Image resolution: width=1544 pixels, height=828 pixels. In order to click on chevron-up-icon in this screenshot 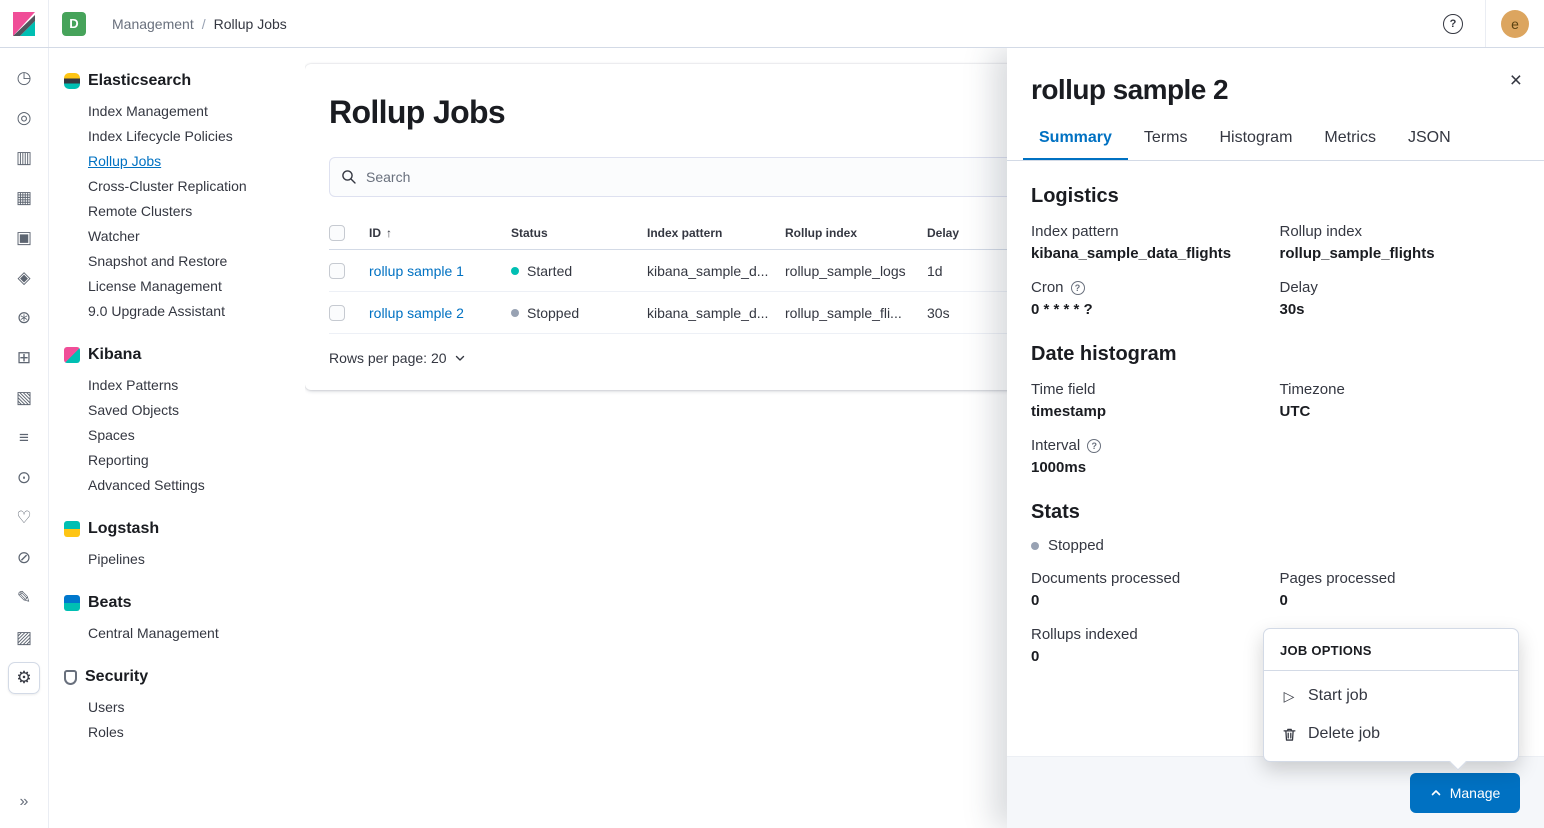, I will do `click(1436, 792)`.